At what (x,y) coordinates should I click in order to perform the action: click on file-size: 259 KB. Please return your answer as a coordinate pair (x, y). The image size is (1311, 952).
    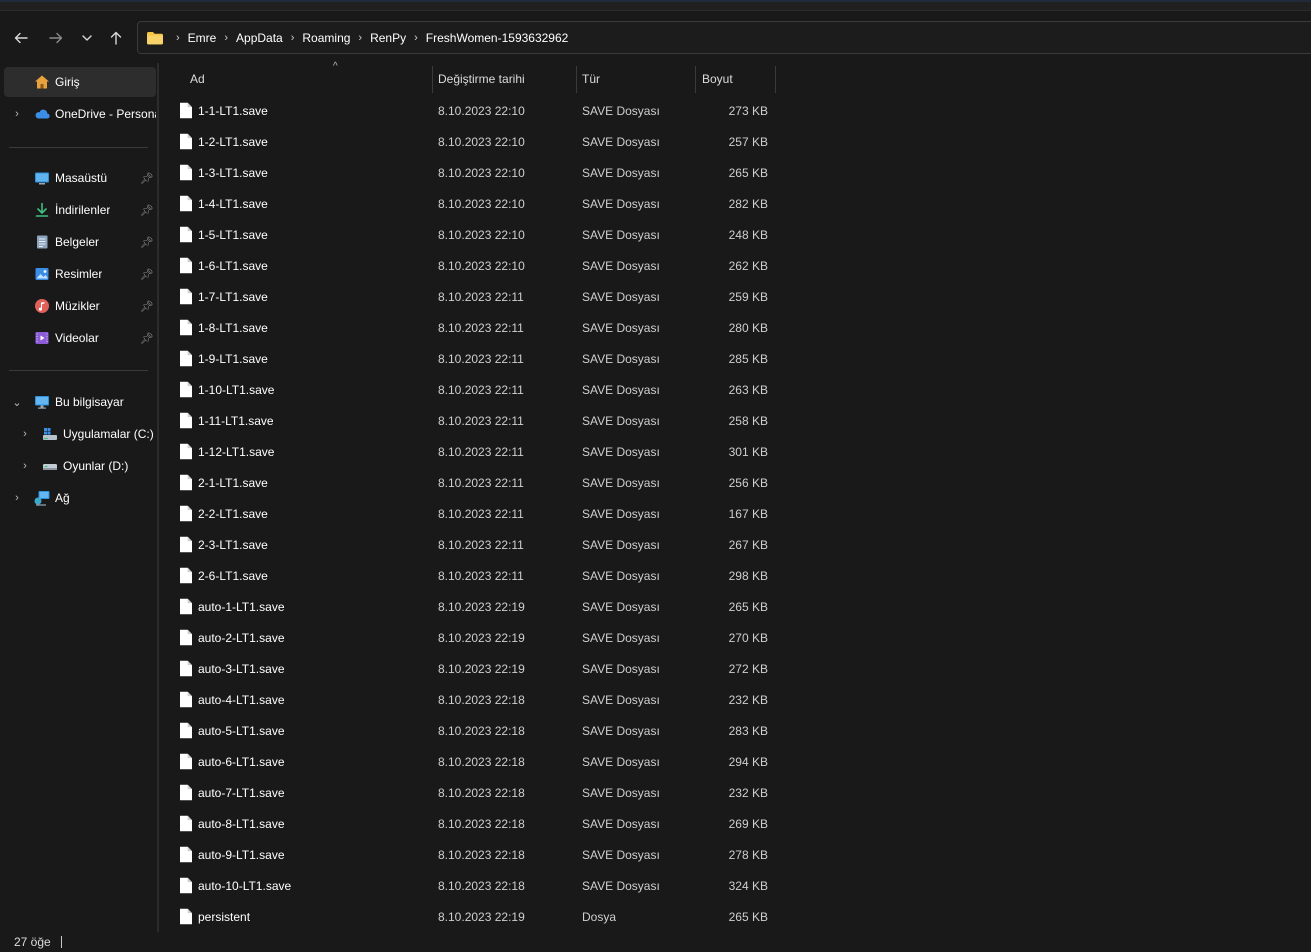
    Looking at the image, I should click on (748, 297).